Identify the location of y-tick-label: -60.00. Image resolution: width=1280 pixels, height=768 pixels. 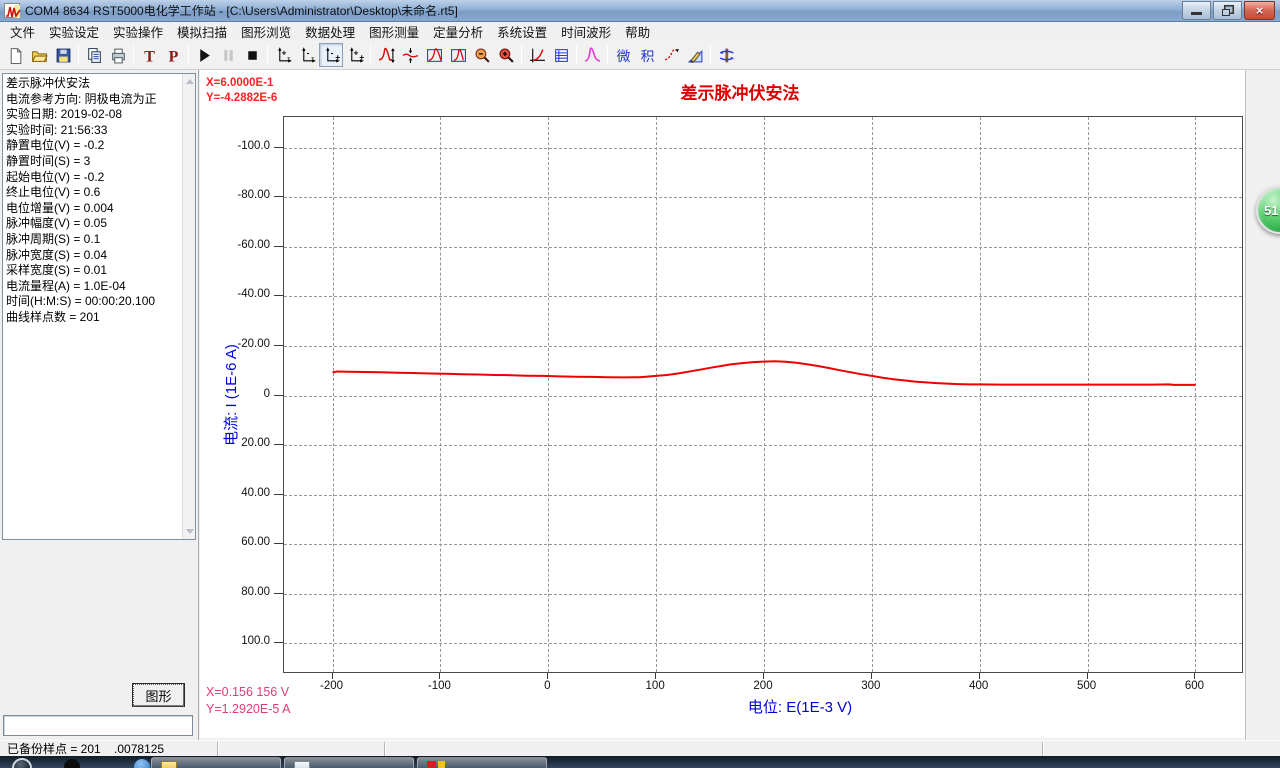
(253, 244).